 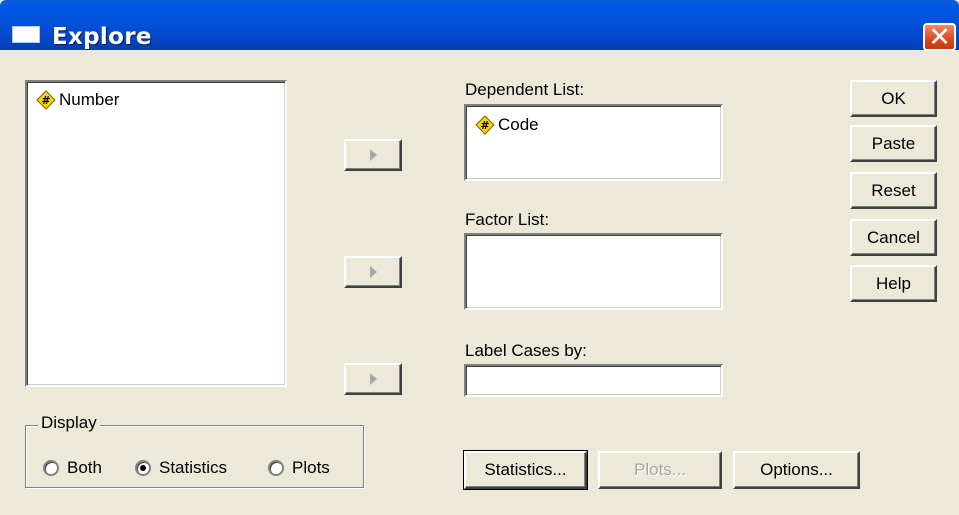 I want to click on dependent-list-label: Dependent List:, so click(x=525, y=89).